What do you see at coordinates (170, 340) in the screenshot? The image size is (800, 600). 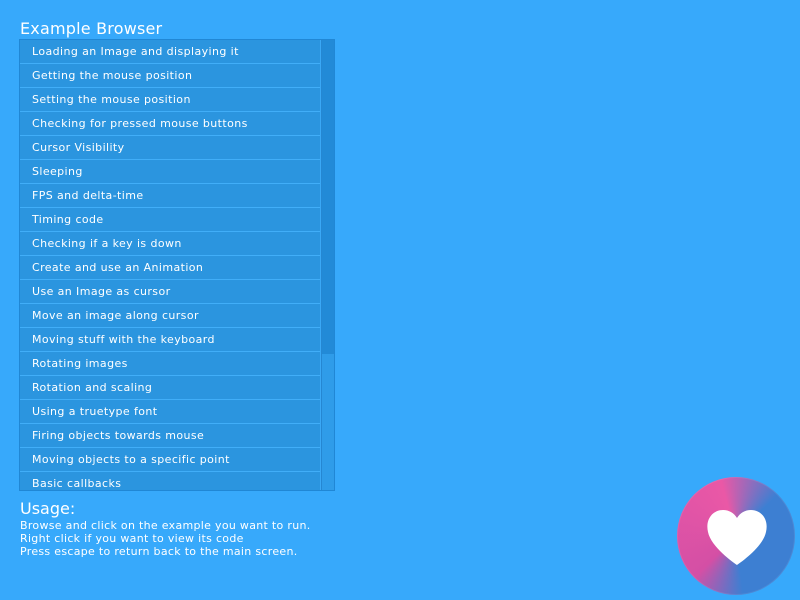 I see `example-list-item: Moving stuff with the keyboard` at bounding box center [170, 340].